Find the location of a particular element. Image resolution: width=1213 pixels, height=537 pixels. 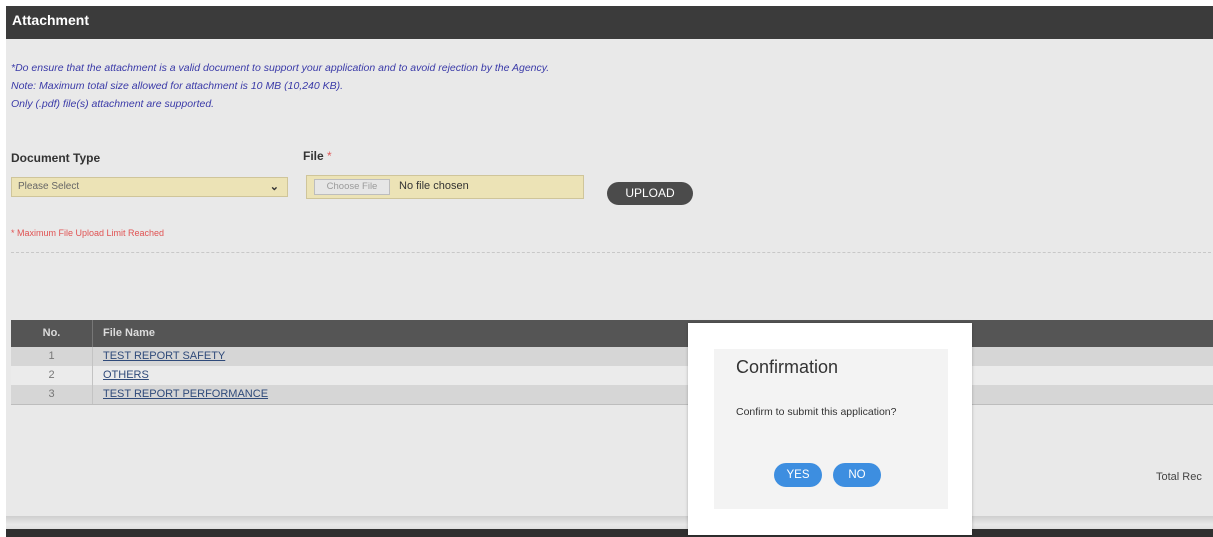

total-records: Total Rec is located at coordinates (1179, 477).